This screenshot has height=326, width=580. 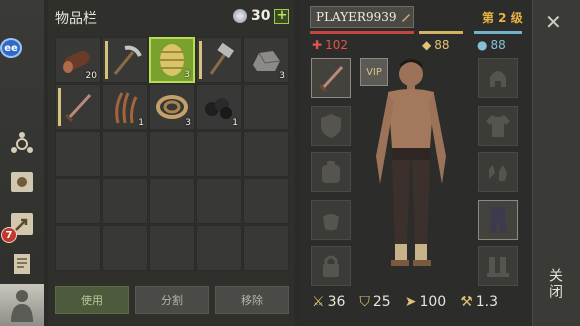 I want to click on pickaxe-icon, so click(x=127, y=60).